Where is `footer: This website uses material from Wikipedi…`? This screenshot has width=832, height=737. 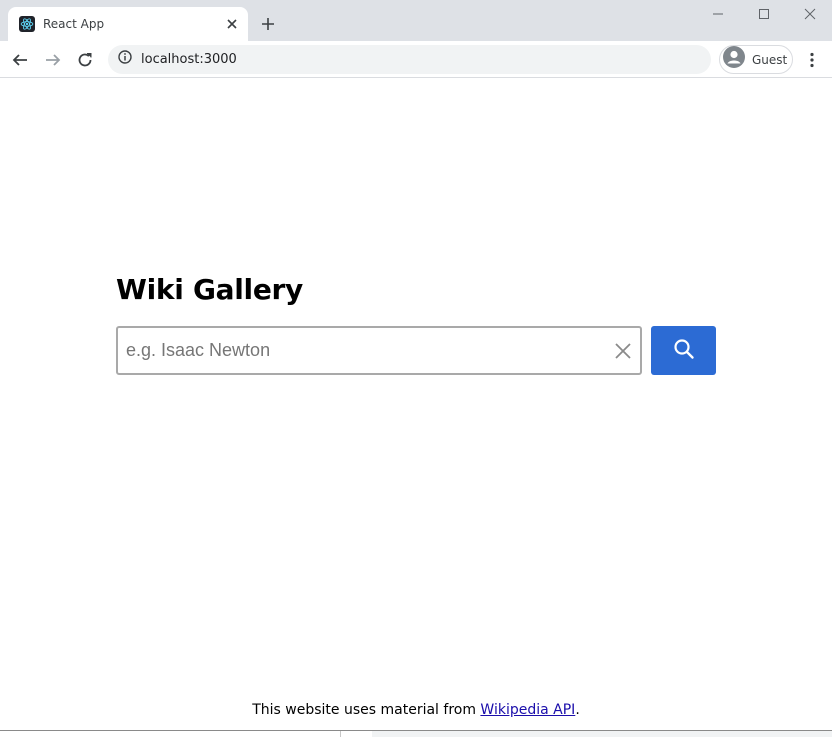 footer: This website uses material from Wikipedi… is located at coordinates (416, 710).